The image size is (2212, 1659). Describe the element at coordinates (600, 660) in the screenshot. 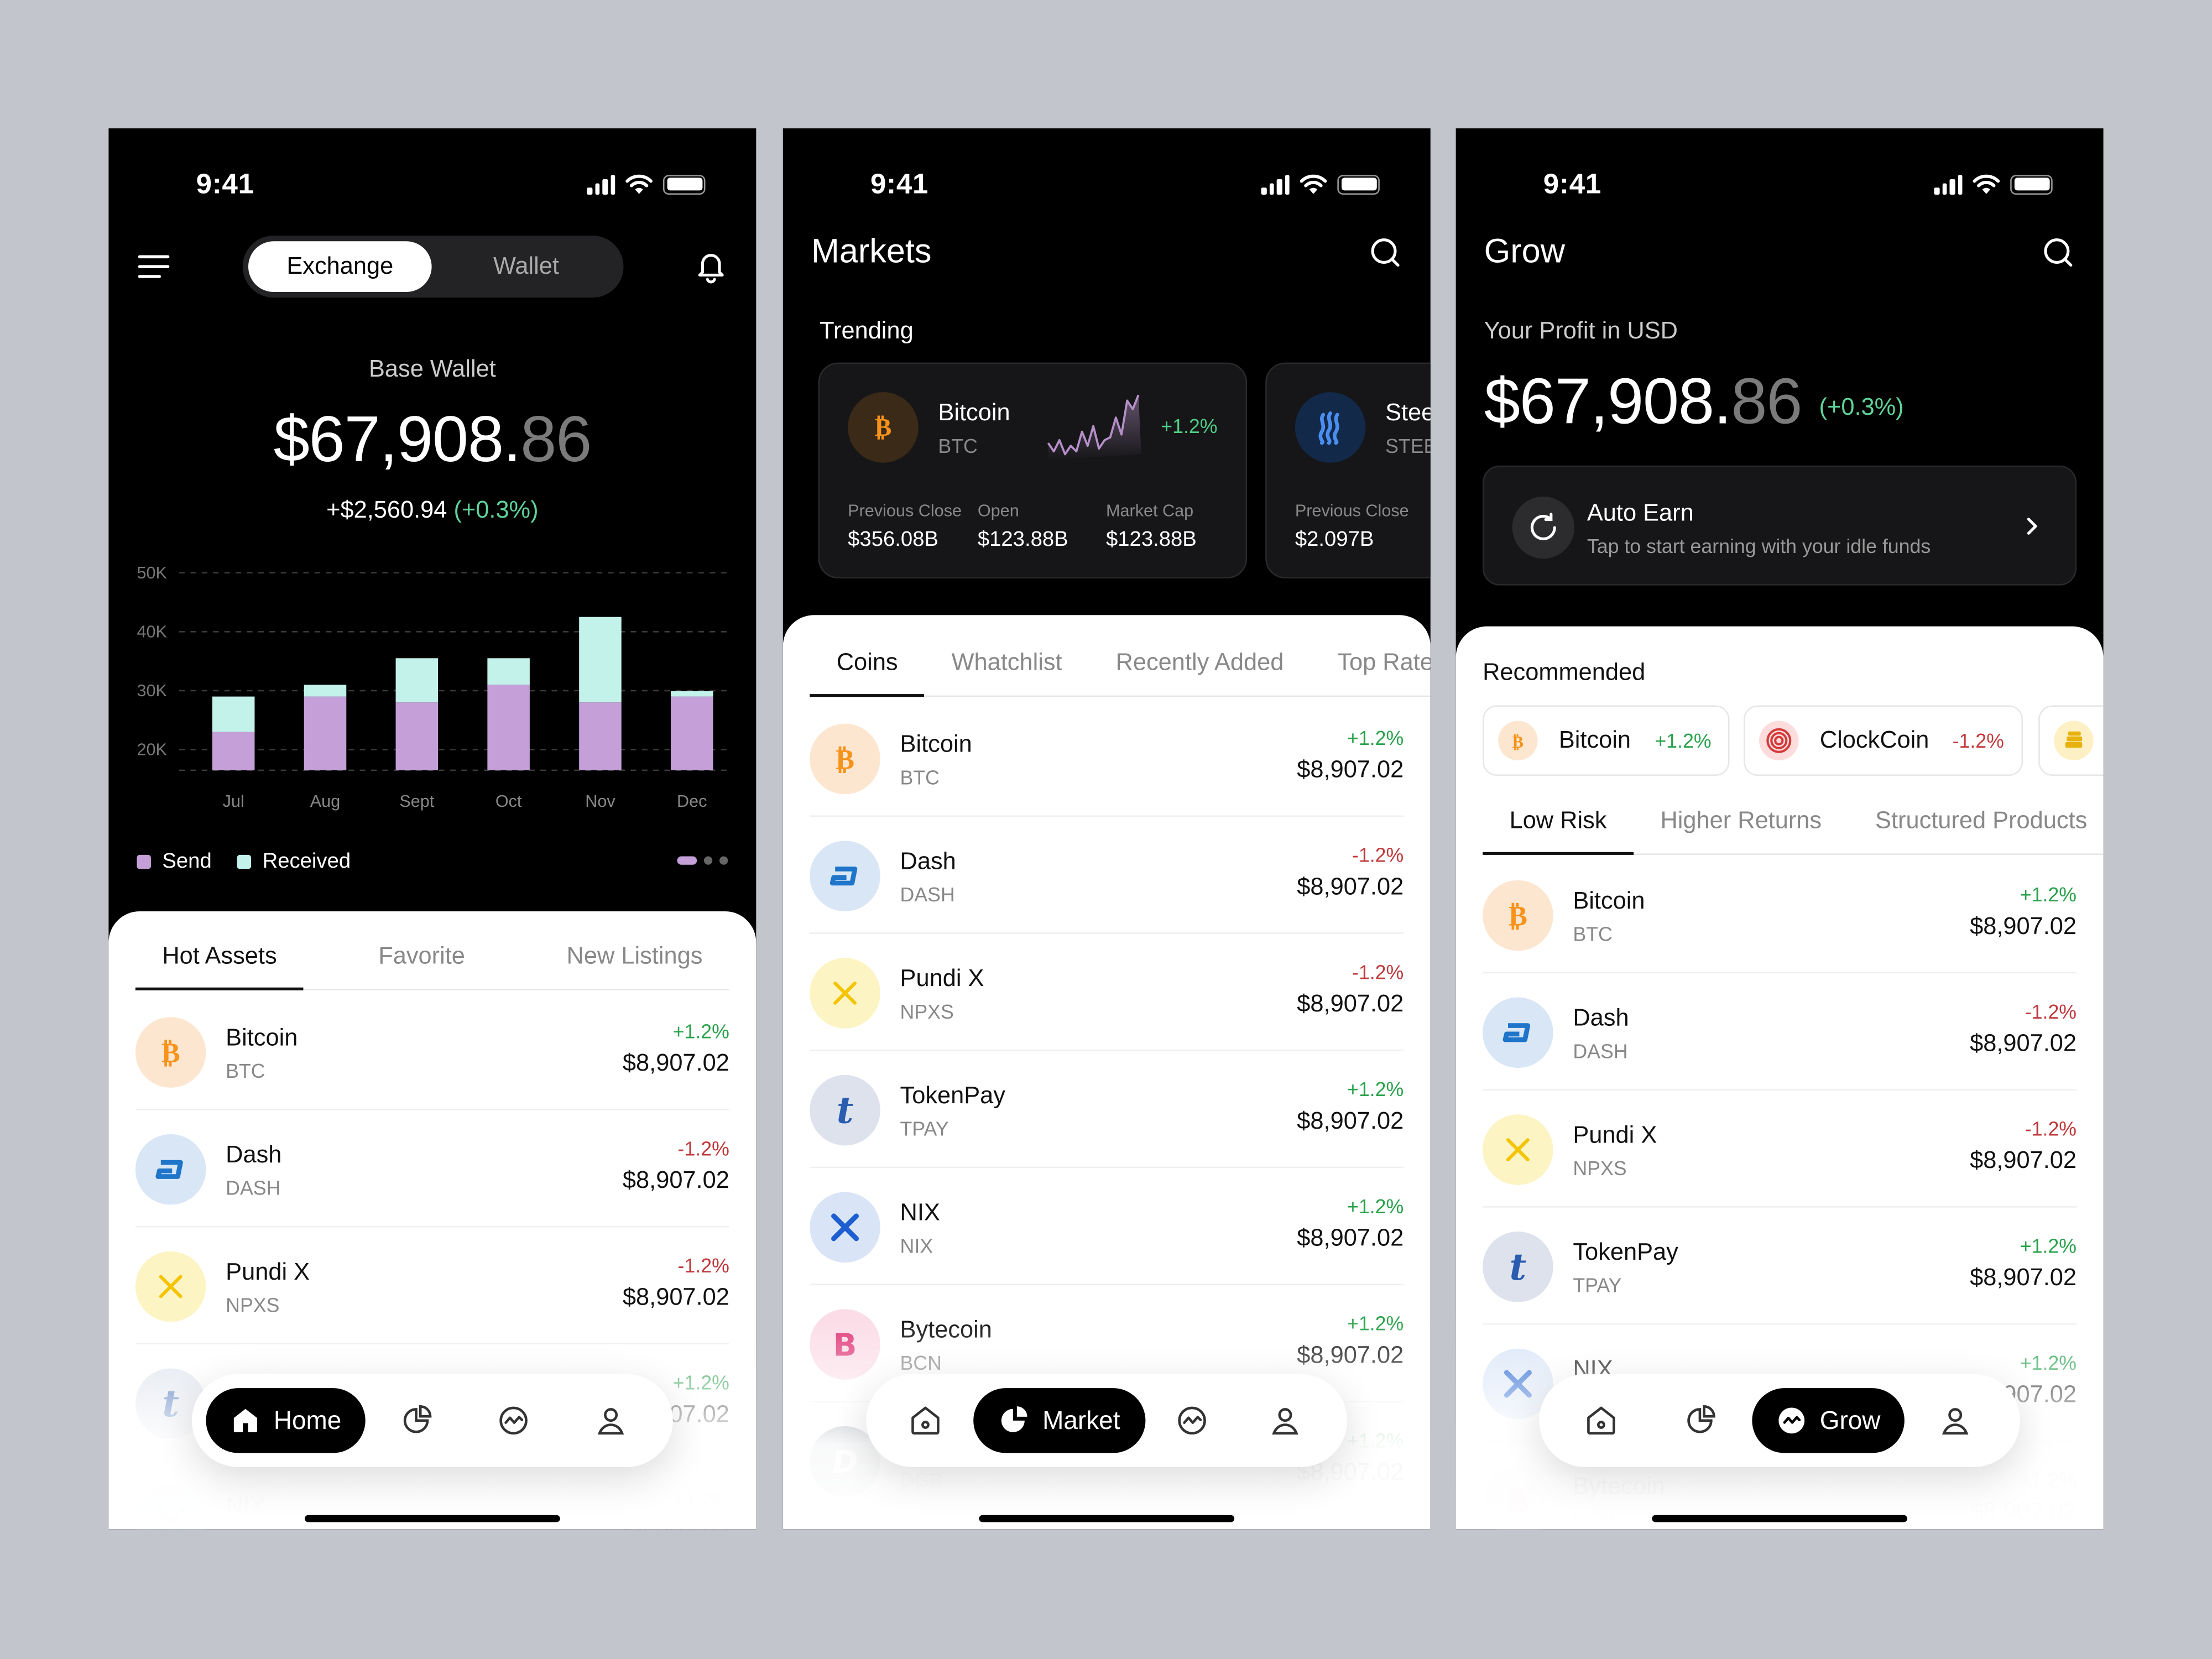

I see `bar-received-nov` at that location.